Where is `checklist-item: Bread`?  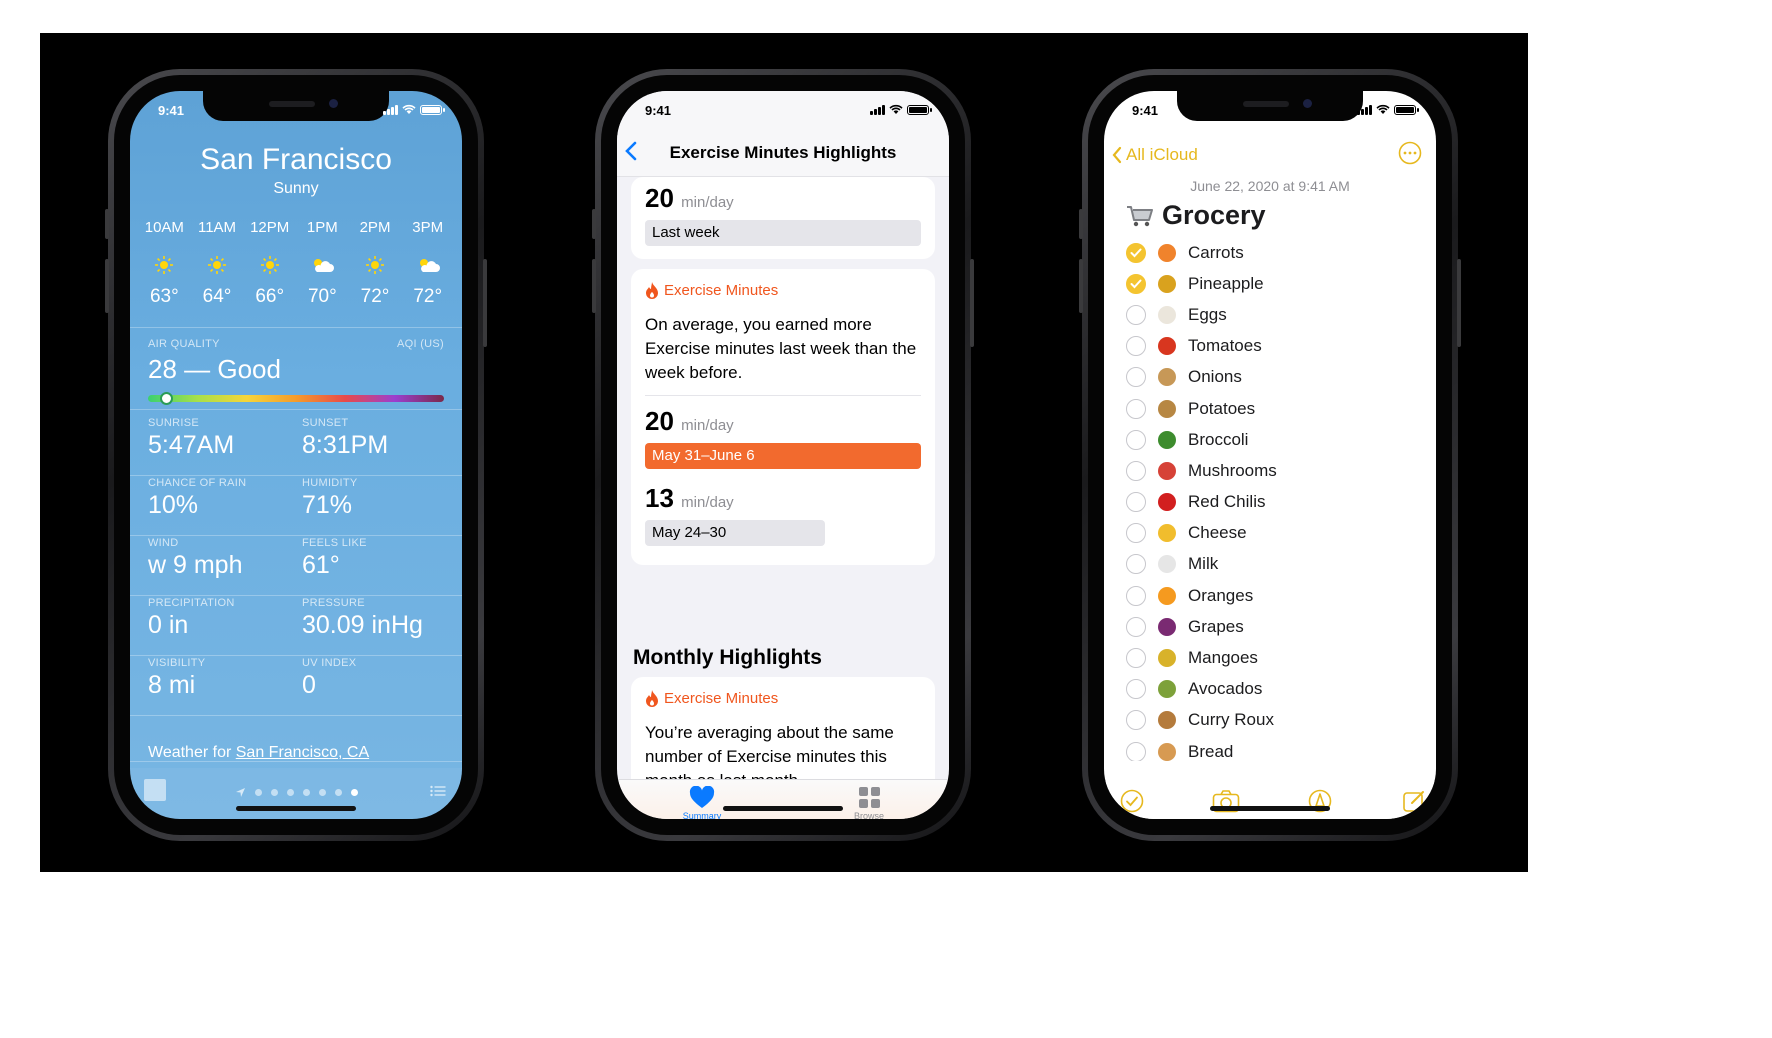 checklist-item: Bread is located at coordinates (1276, 748).